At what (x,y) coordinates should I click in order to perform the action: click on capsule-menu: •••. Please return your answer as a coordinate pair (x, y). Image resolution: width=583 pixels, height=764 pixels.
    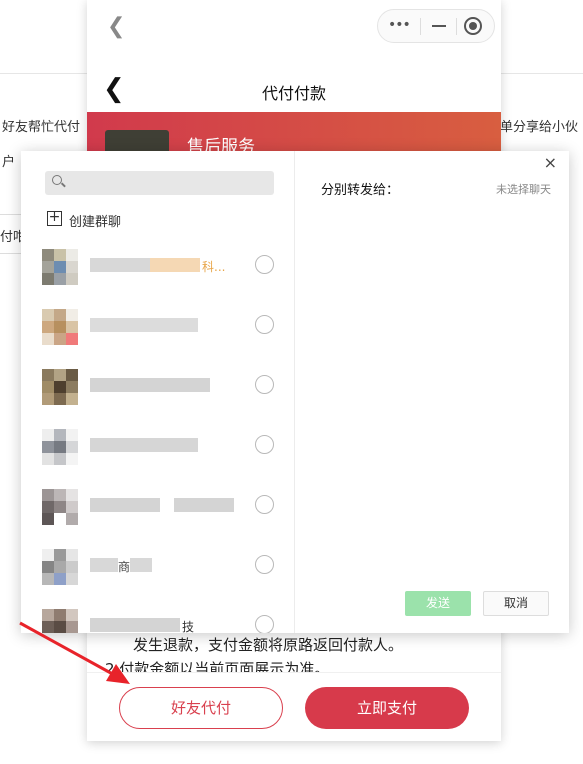
    Looking at the image, I should click on (436, 26).